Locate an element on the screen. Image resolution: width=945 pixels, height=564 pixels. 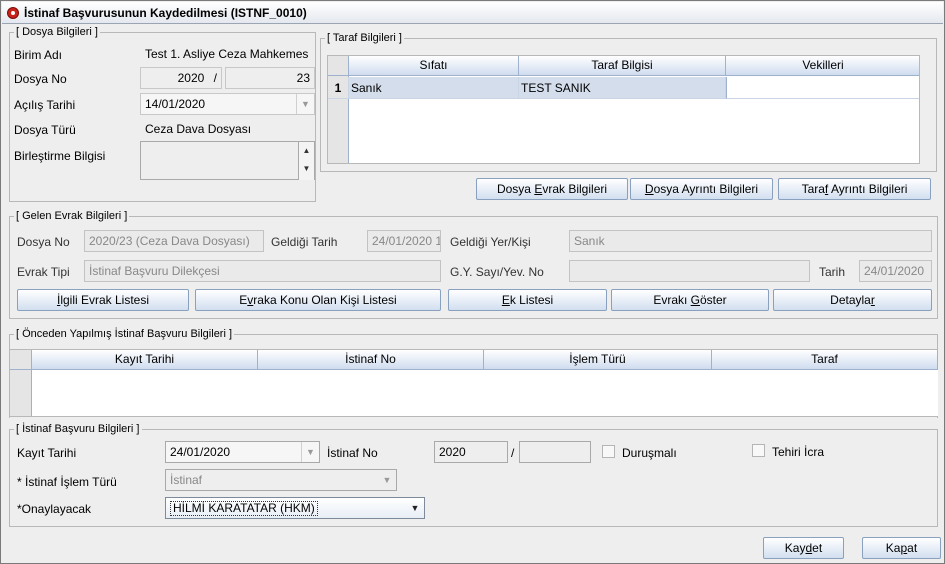
dosya-no-year: 2020 is located at coordinates (191, 78).